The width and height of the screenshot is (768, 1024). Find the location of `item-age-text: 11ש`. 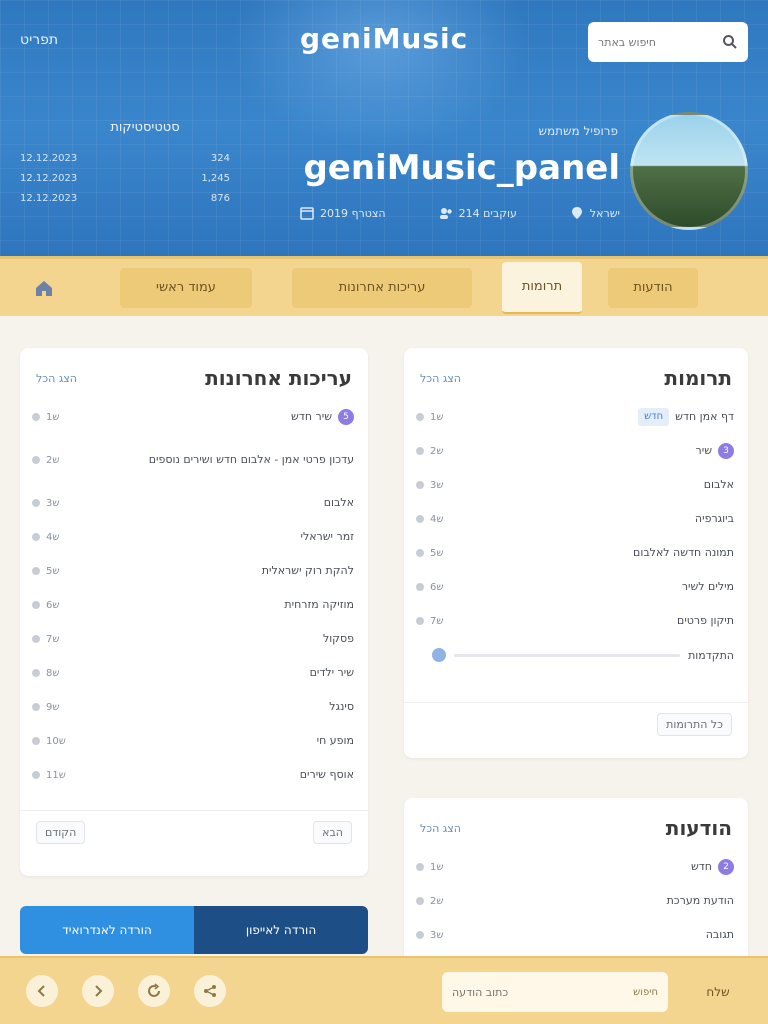

item-age-text: 11ש is located at coordinates (56, 775).